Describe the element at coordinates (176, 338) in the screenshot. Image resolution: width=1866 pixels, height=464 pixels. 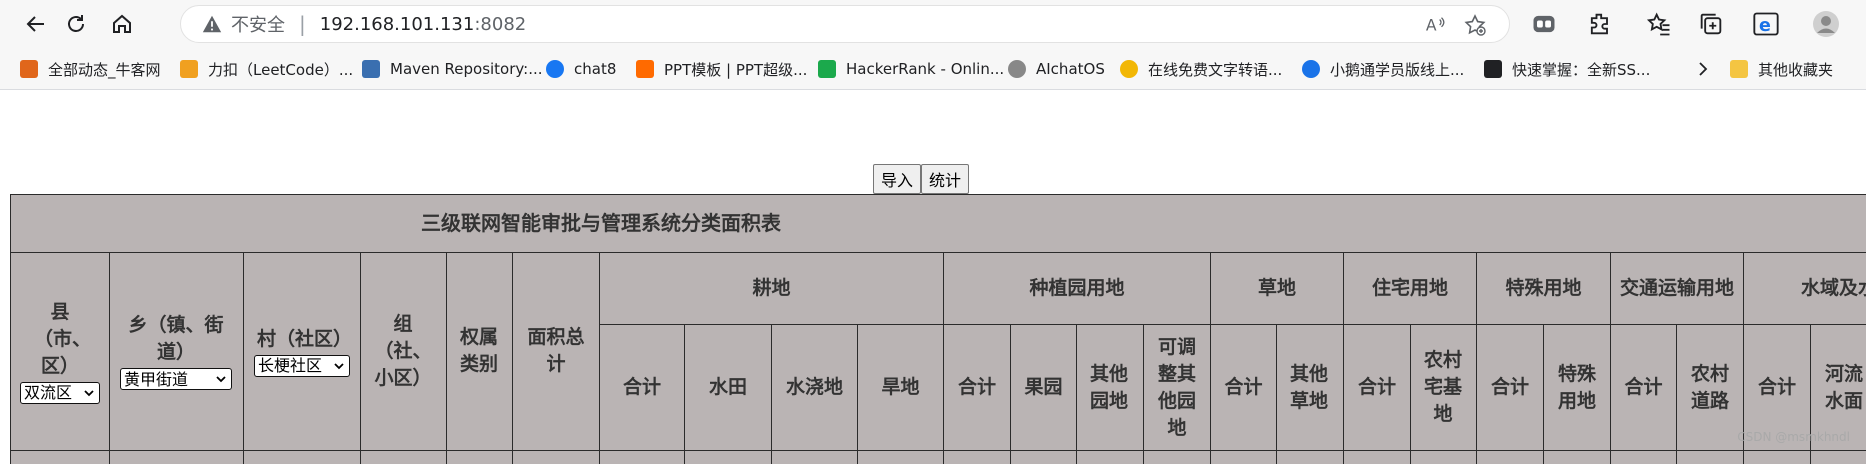
I see `town-header-label: 乡（镇、街道）` at that location.